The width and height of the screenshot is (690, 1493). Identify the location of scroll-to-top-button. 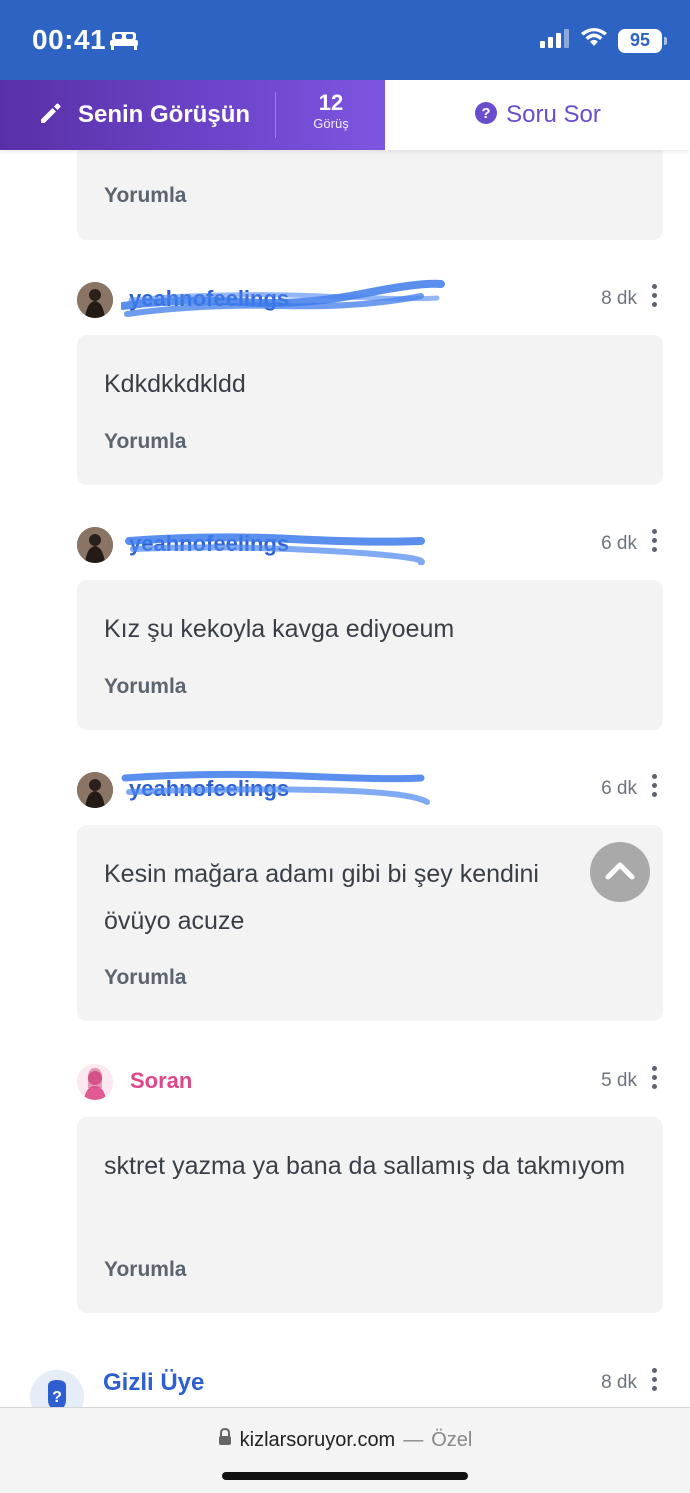
(620, 872).